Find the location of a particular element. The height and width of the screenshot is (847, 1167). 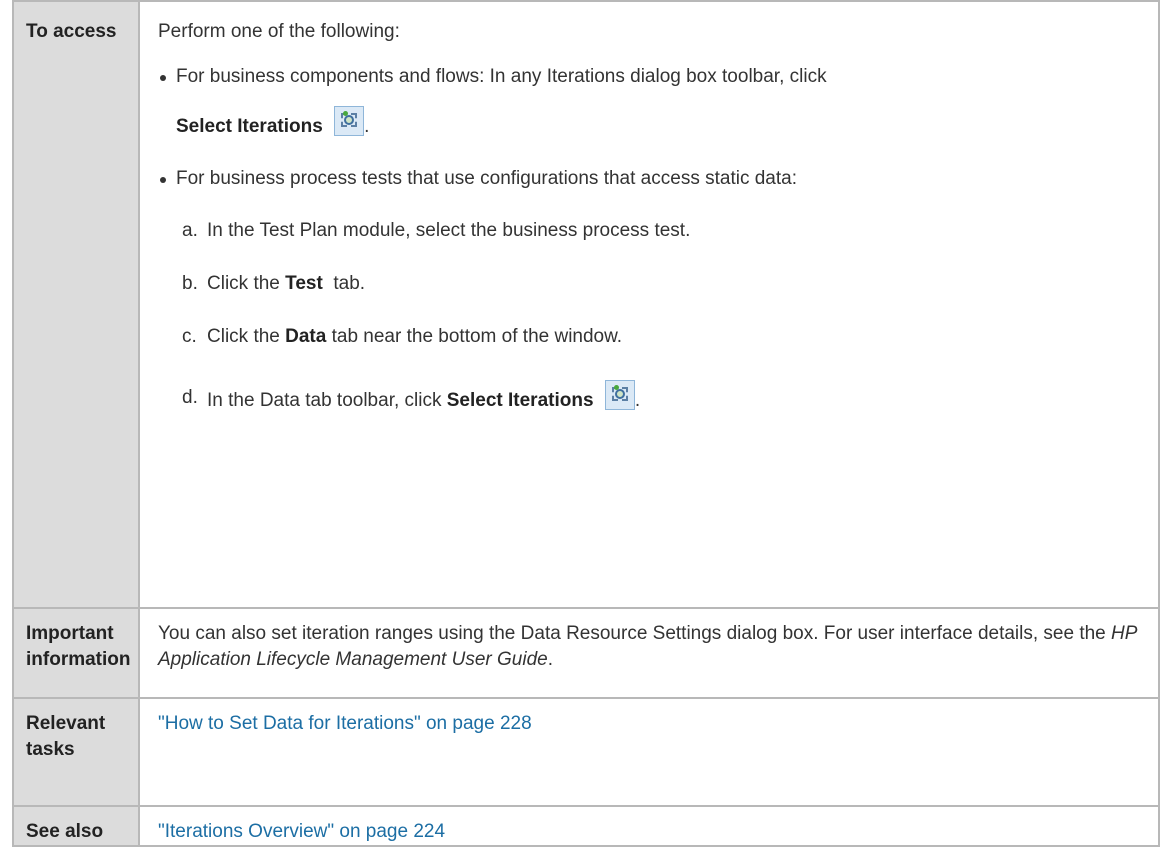

step-letter: b. is located at coordinates (190, 283).